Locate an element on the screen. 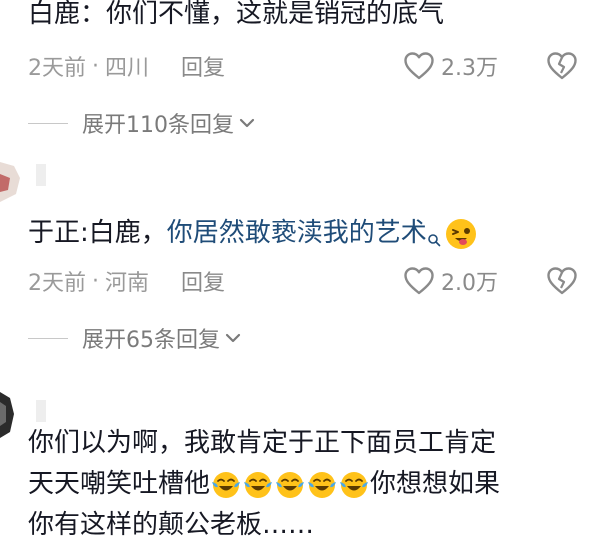  comment-2-sep: · is located at coordinates (95, 281).